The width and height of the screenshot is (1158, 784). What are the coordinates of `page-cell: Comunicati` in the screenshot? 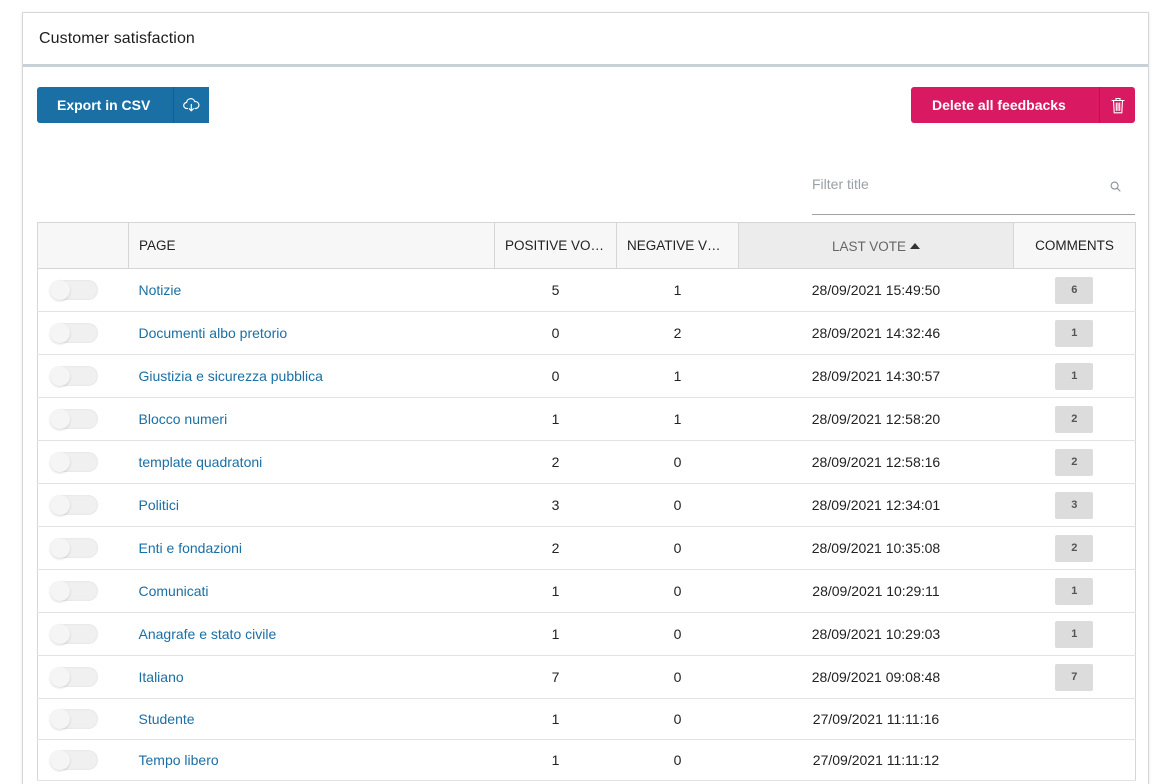 It's located at (311, 591).